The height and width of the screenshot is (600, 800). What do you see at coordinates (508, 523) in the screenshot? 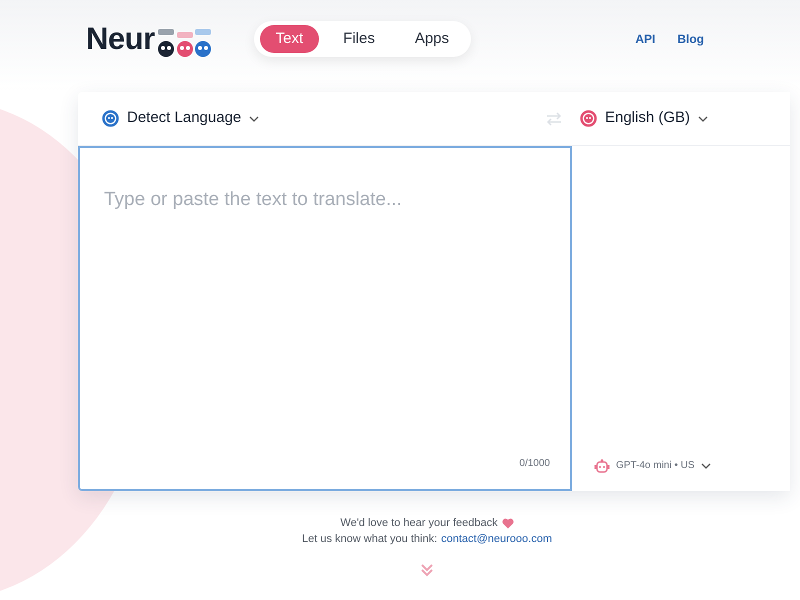
I see `heart-icon` at bounding box center [508, 523].